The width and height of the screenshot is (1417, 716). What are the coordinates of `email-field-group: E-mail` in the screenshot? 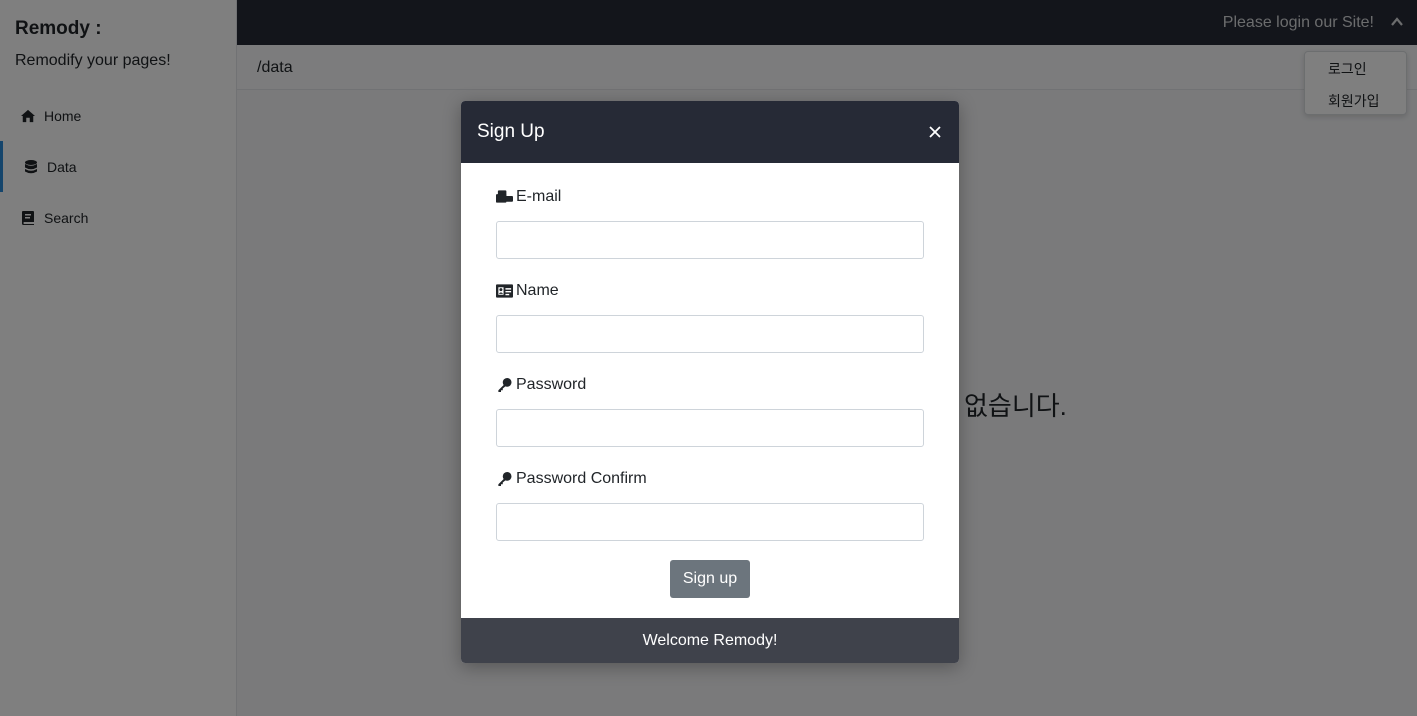 It's located at (710, 223).